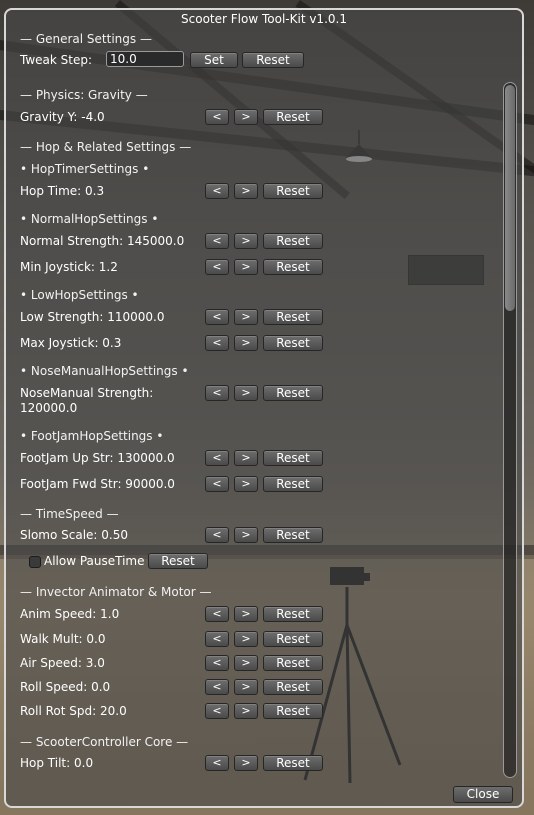  I want to click on footjam-up-reset-button: Reset, so click(293, 458).